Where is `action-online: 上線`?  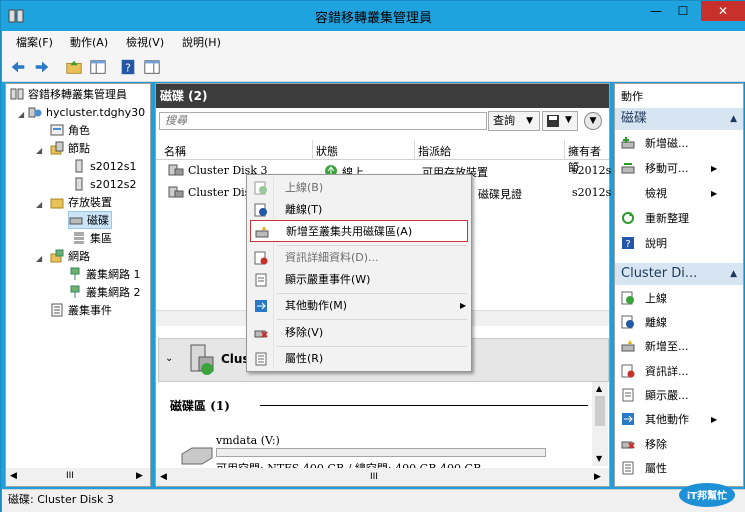
action-online: 上線 is located at coordinates (644, 299).